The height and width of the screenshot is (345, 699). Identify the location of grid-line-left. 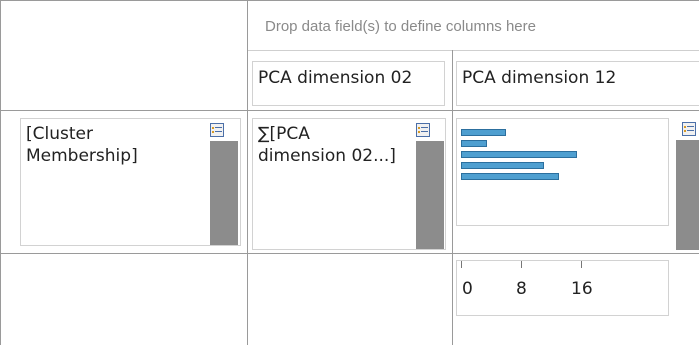
(0, 172).